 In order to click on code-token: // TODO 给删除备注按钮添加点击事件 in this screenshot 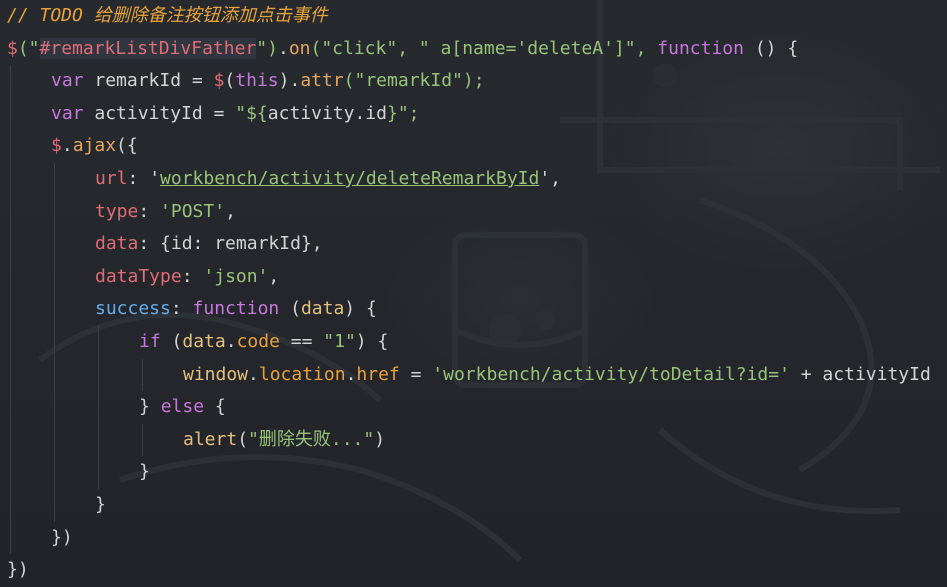, I will do `click(167, 15)`.